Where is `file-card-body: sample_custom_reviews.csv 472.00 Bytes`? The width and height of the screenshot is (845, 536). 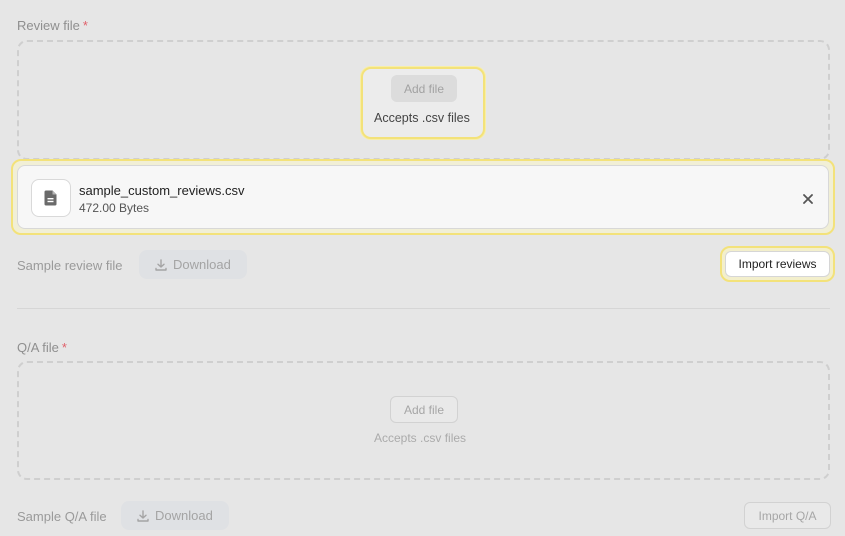
file-card-body: sample_custom_reviews.csv 472.00 Bytes is located at coordinates (423, 197).